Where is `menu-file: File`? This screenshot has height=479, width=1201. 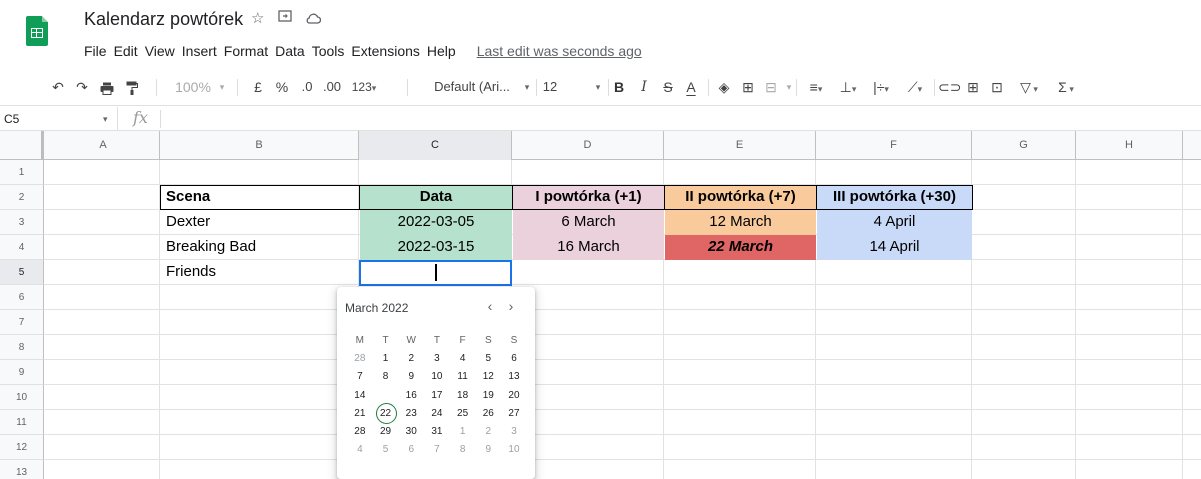
menu-file: File is located at coordinates (95, 51).